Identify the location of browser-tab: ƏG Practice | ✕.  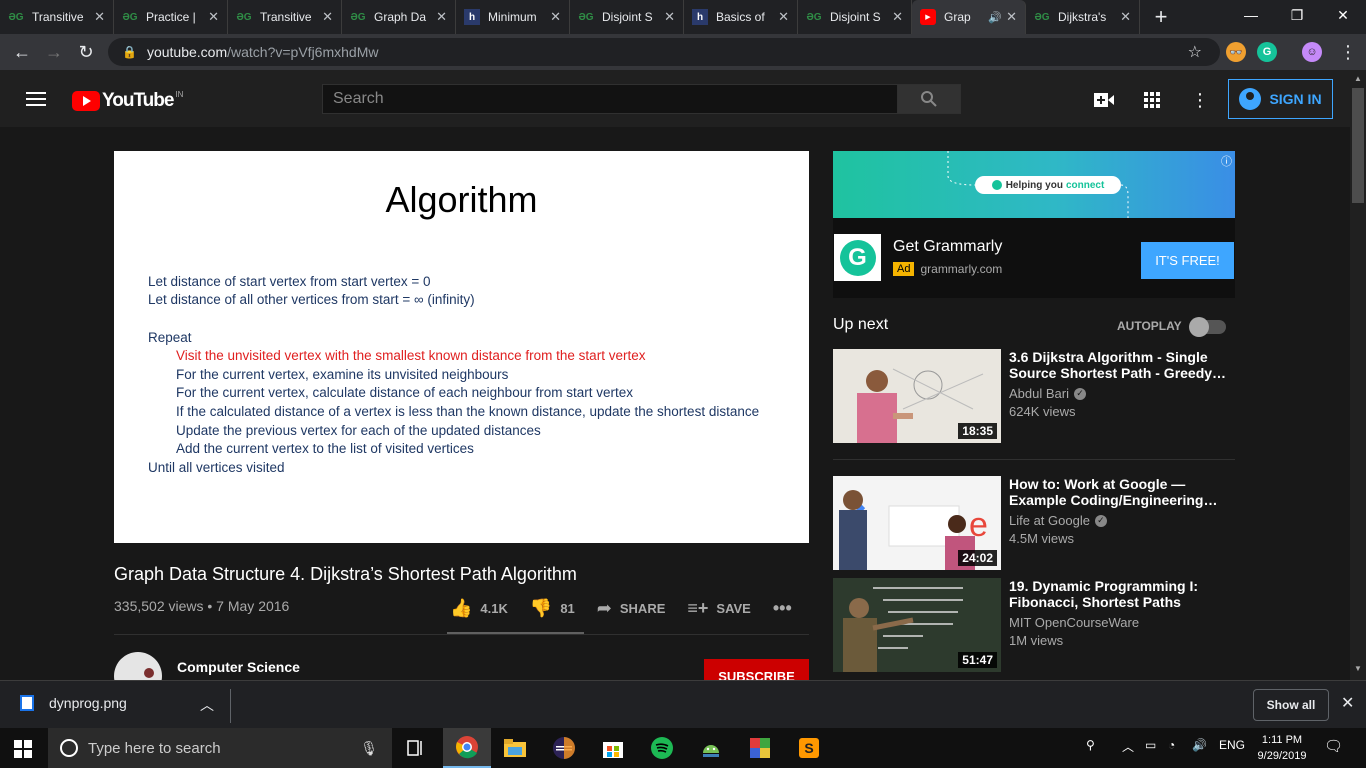
(171, 17).